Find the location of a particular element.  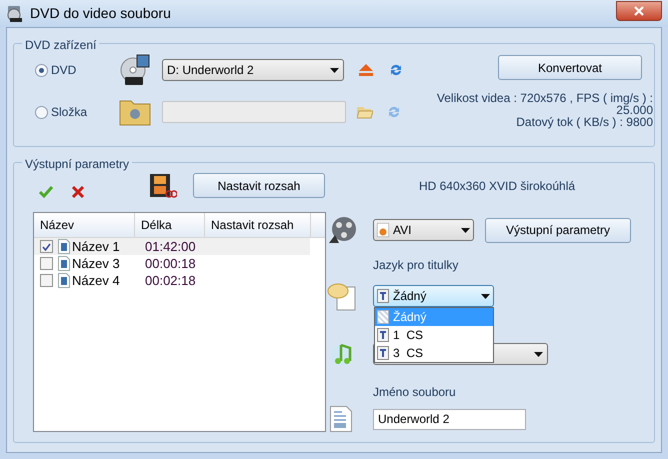

duration: 00:00:18 is located at coordinates (170, 263).